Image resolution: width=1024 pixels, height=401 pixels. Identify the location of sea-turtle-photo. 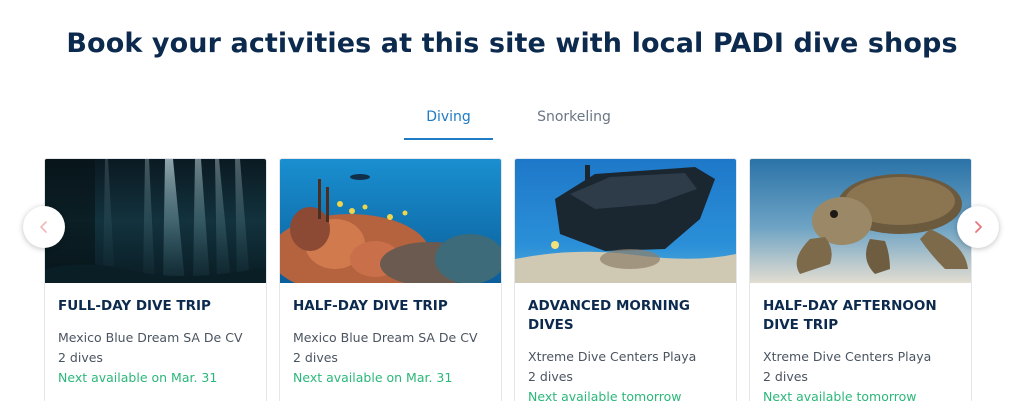
(860, 221).